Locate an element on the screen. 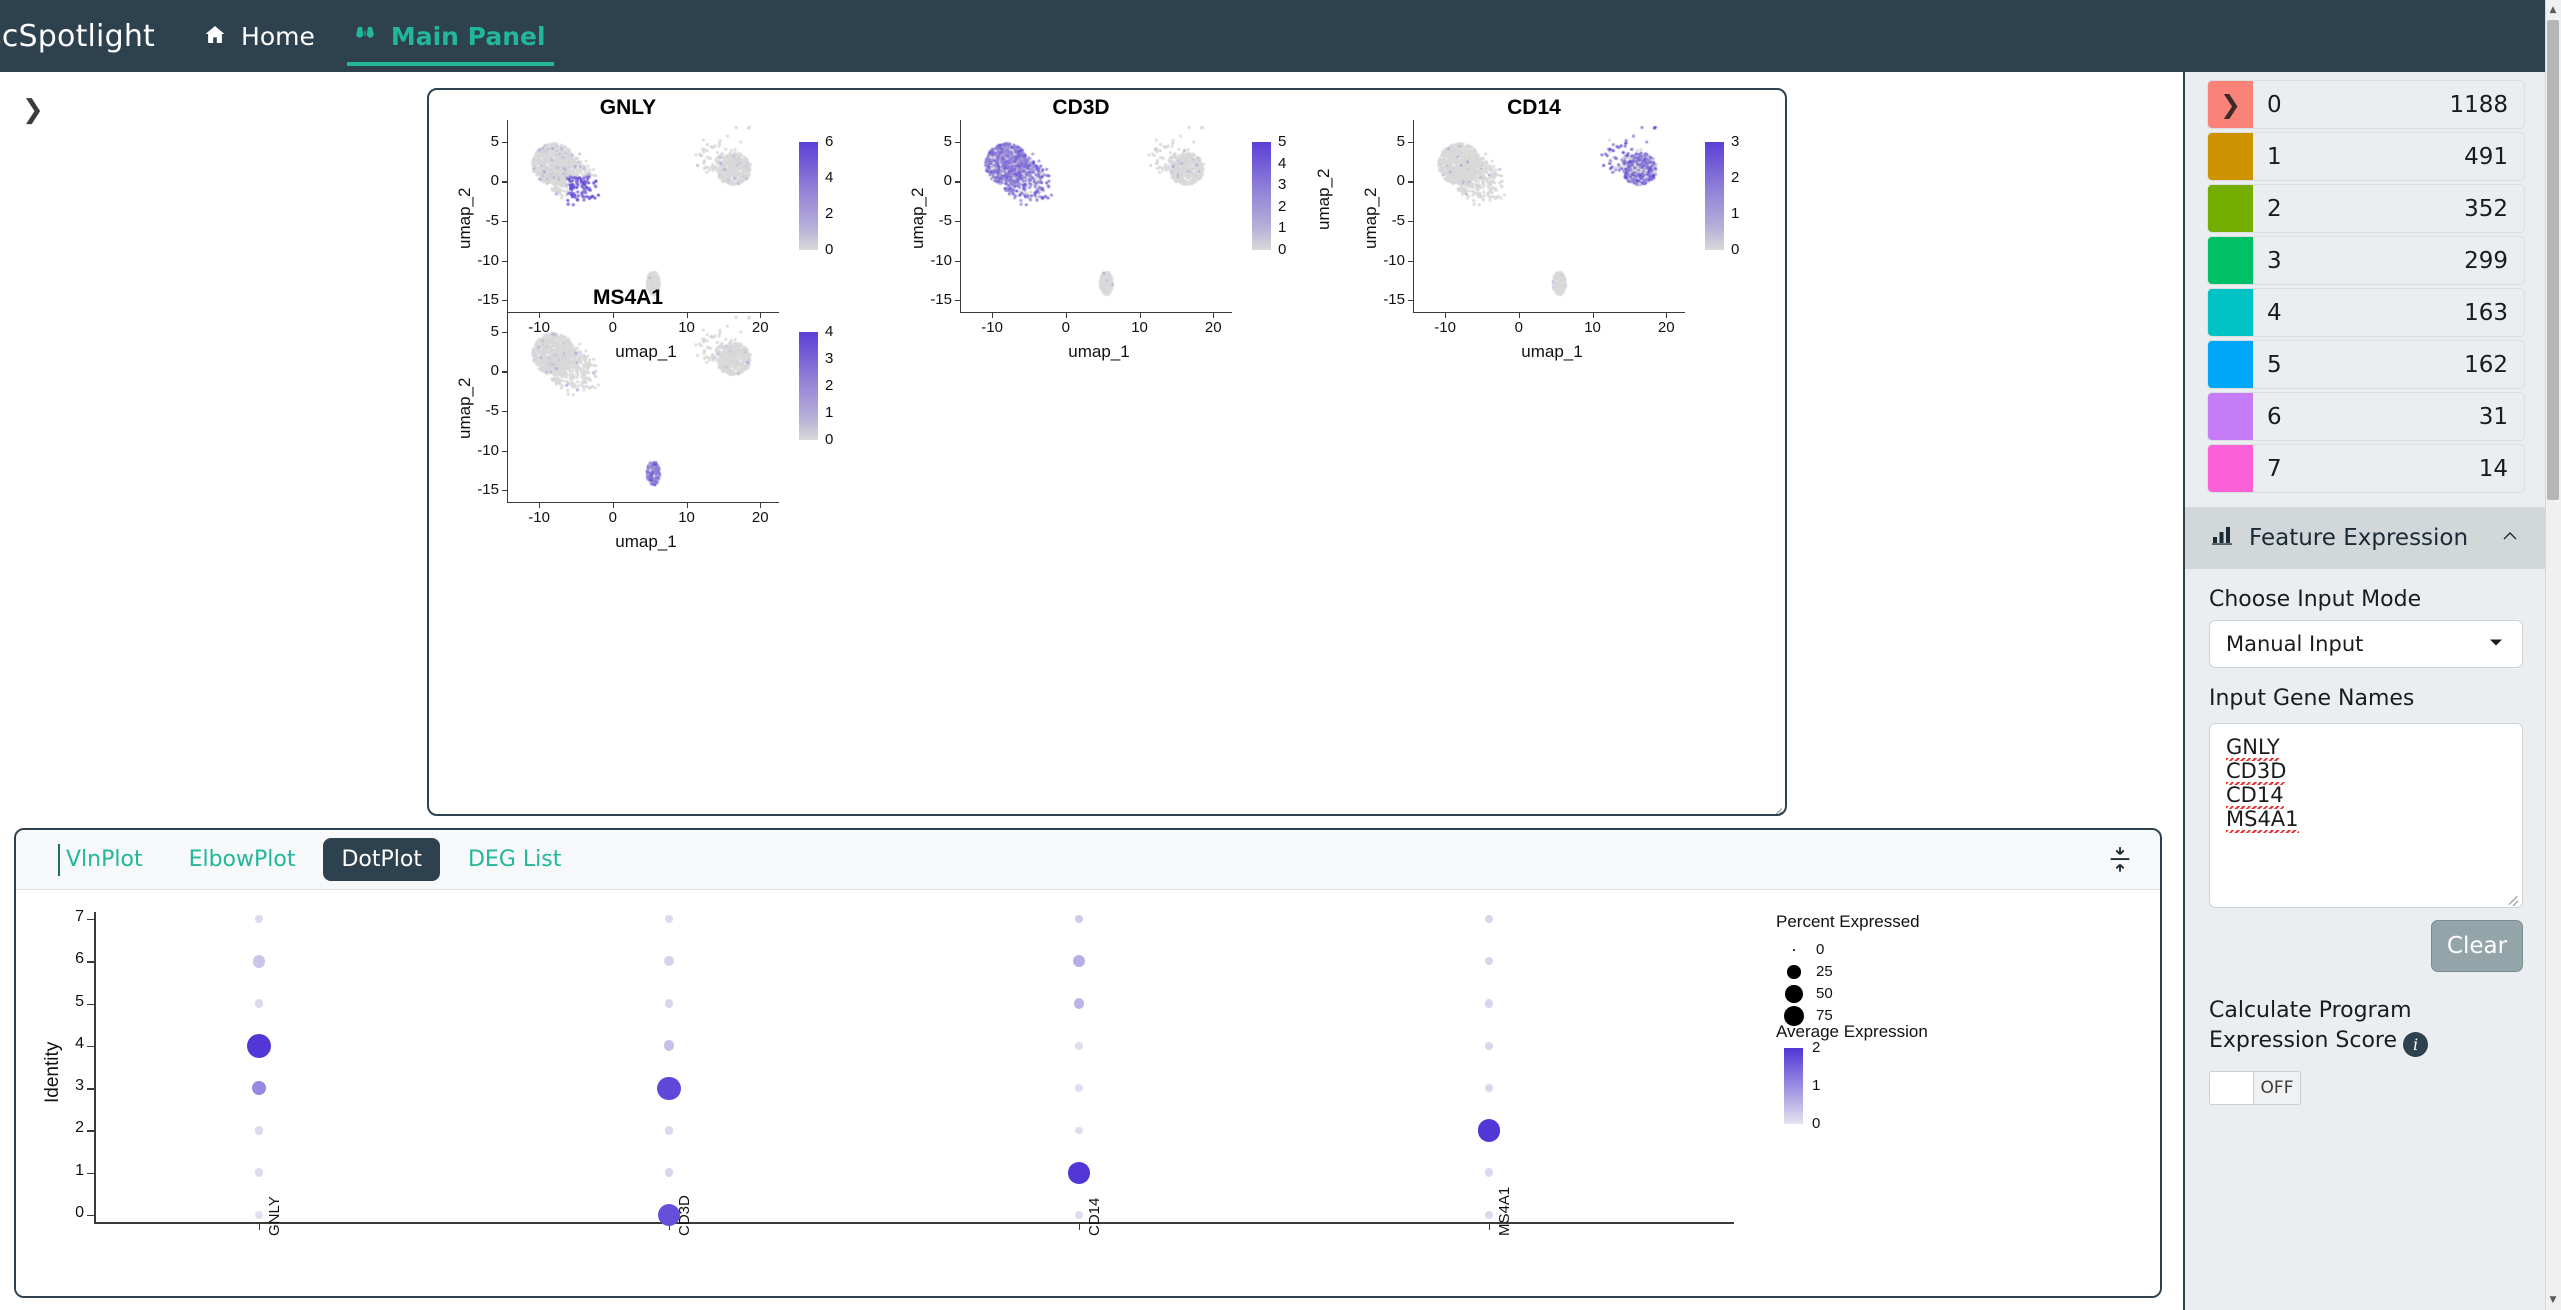 The height and width of the screenshot is (1310, 2561). cluster-row: 4 163 is located at coordinates (2366, 312).